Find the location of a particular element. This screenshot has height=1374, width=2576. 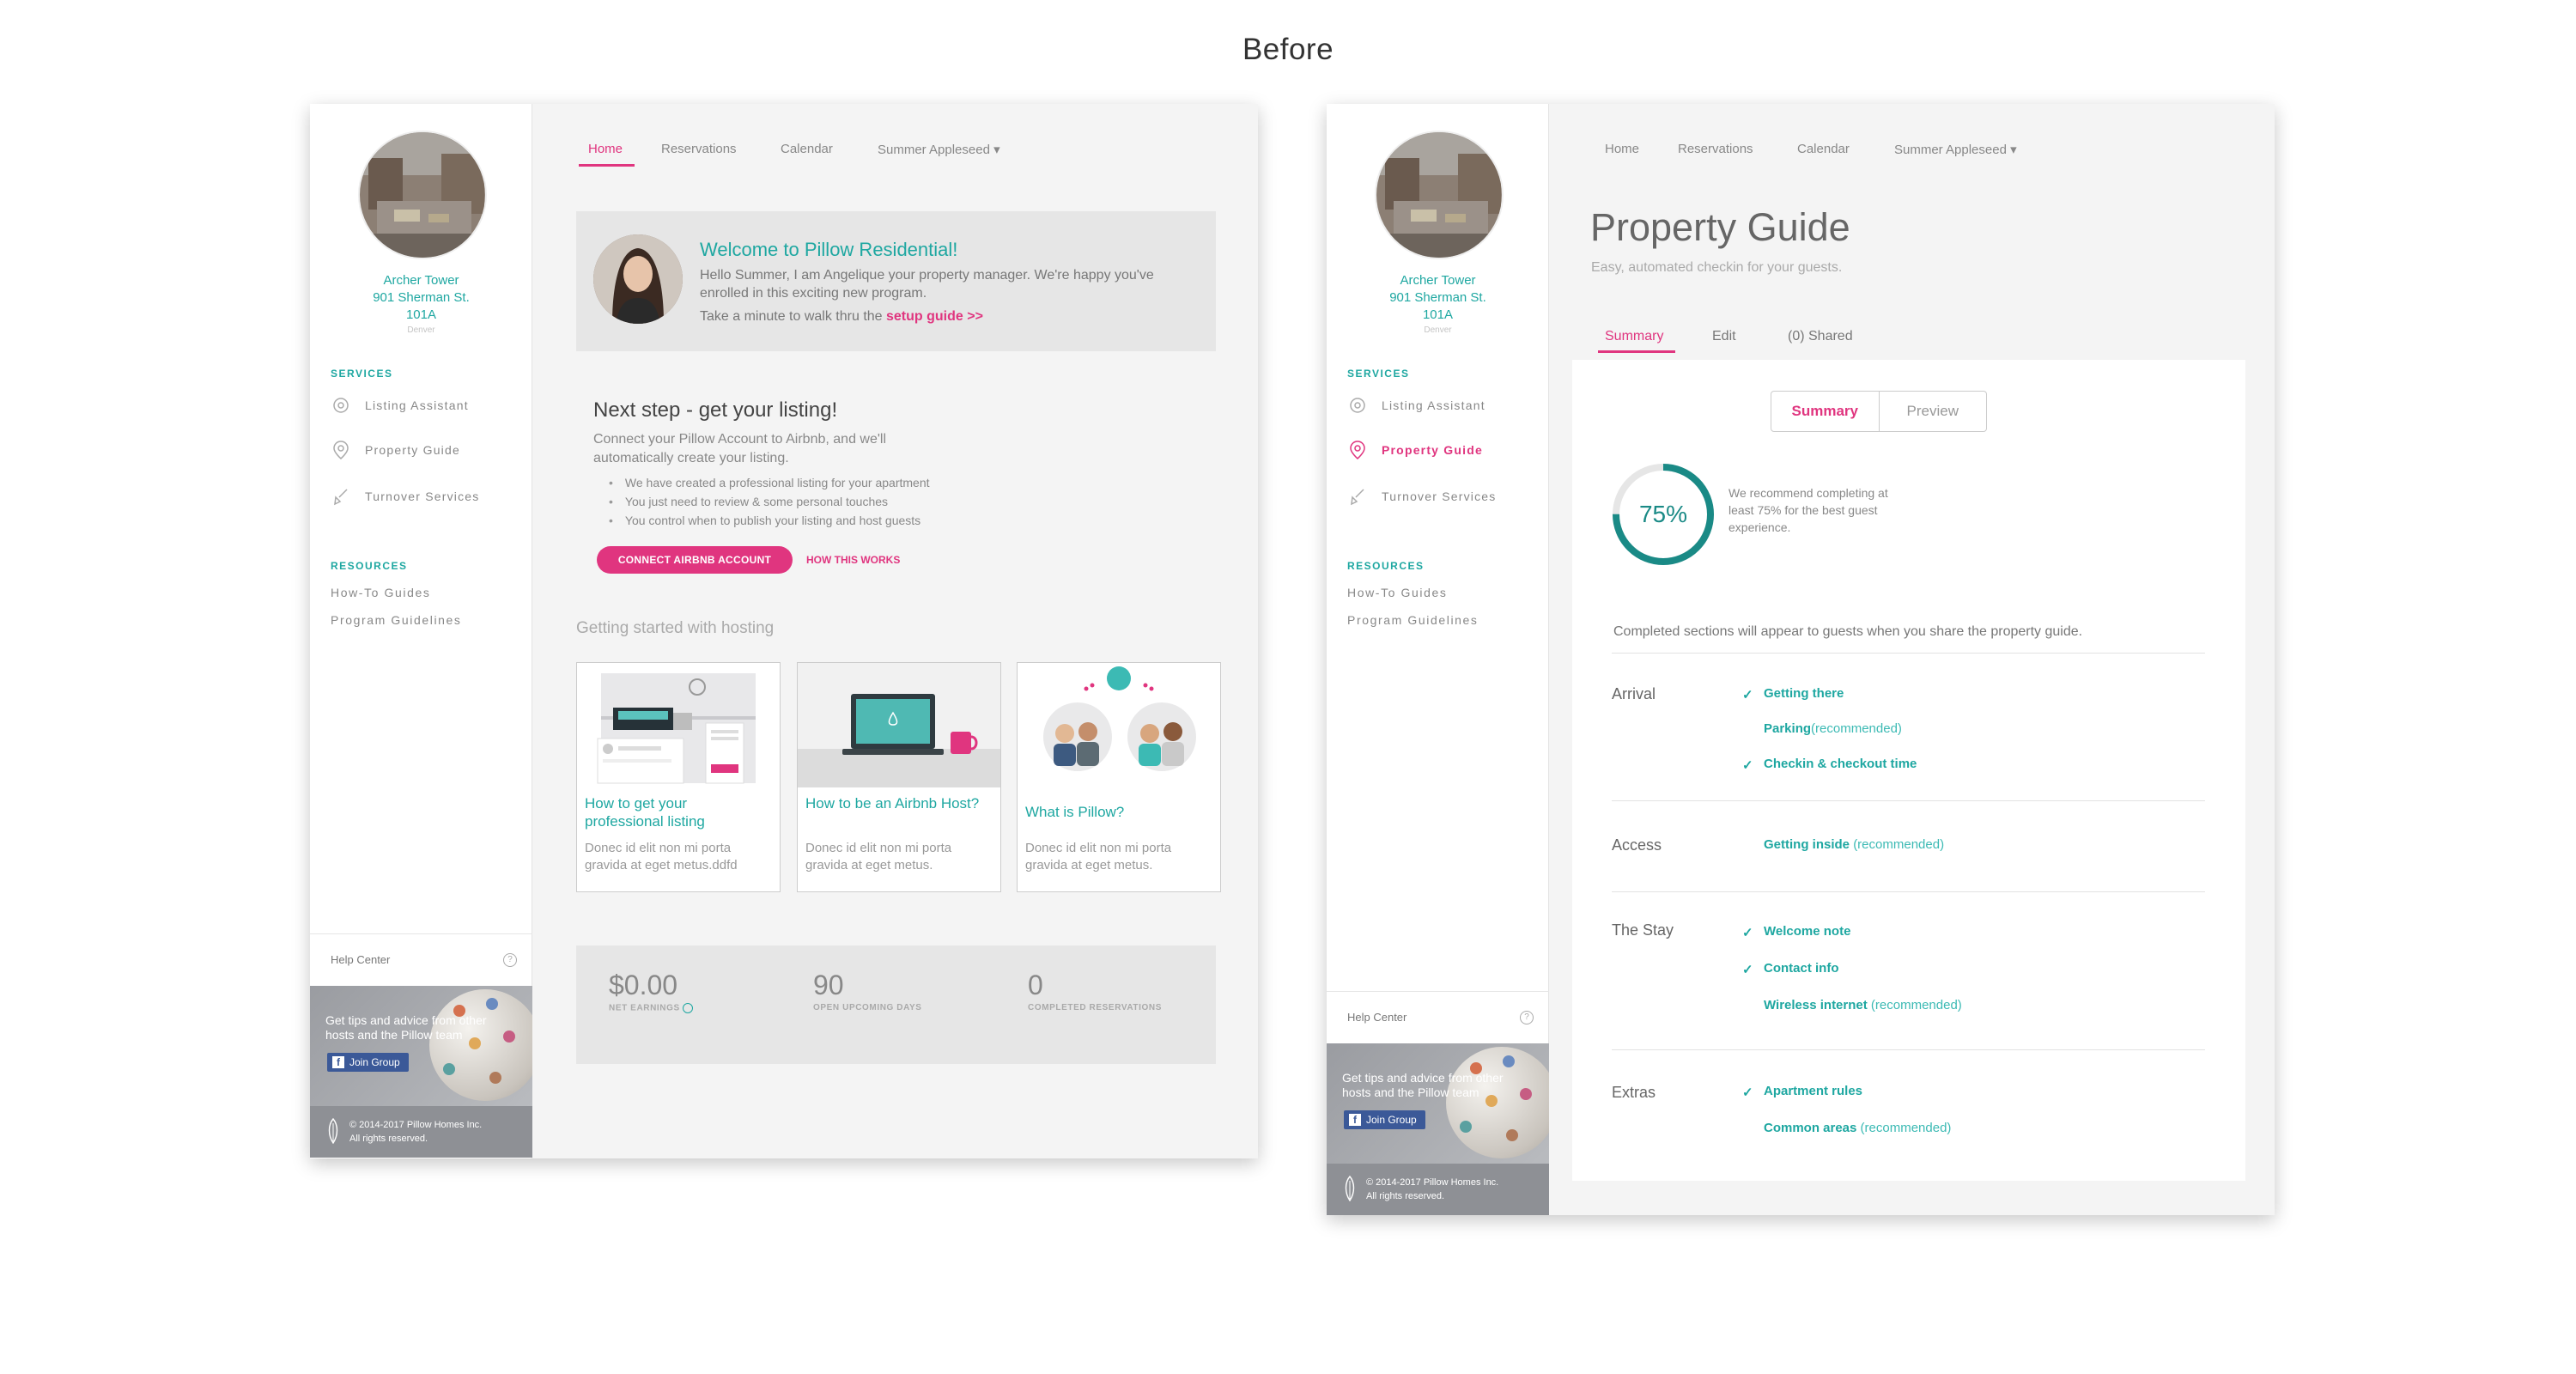

resources-heading: RESOURCES is located at coordinates (1386, 566).